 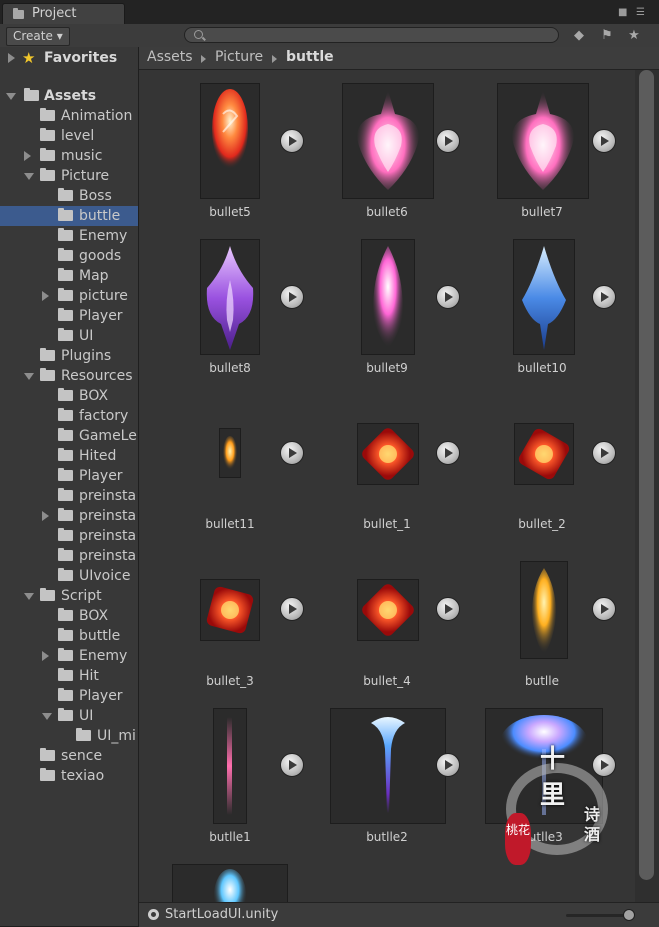 I want to click on tree-item: UI_mi, so click(x=69, y=736).